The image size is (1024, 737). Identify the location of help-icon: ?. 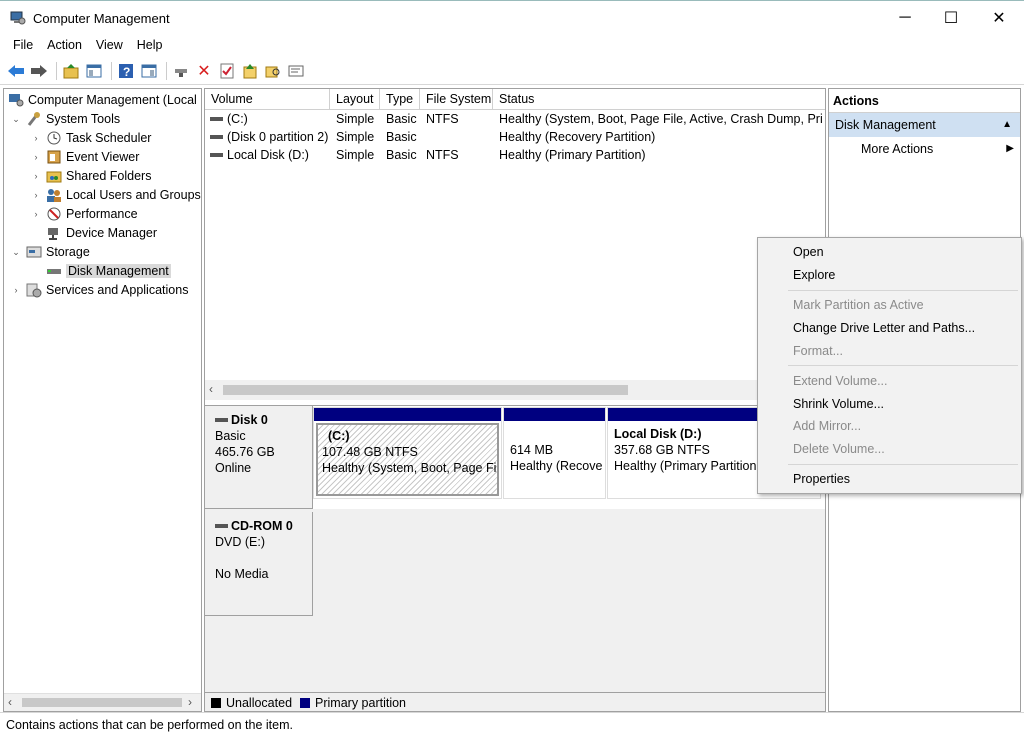
(126, 71).